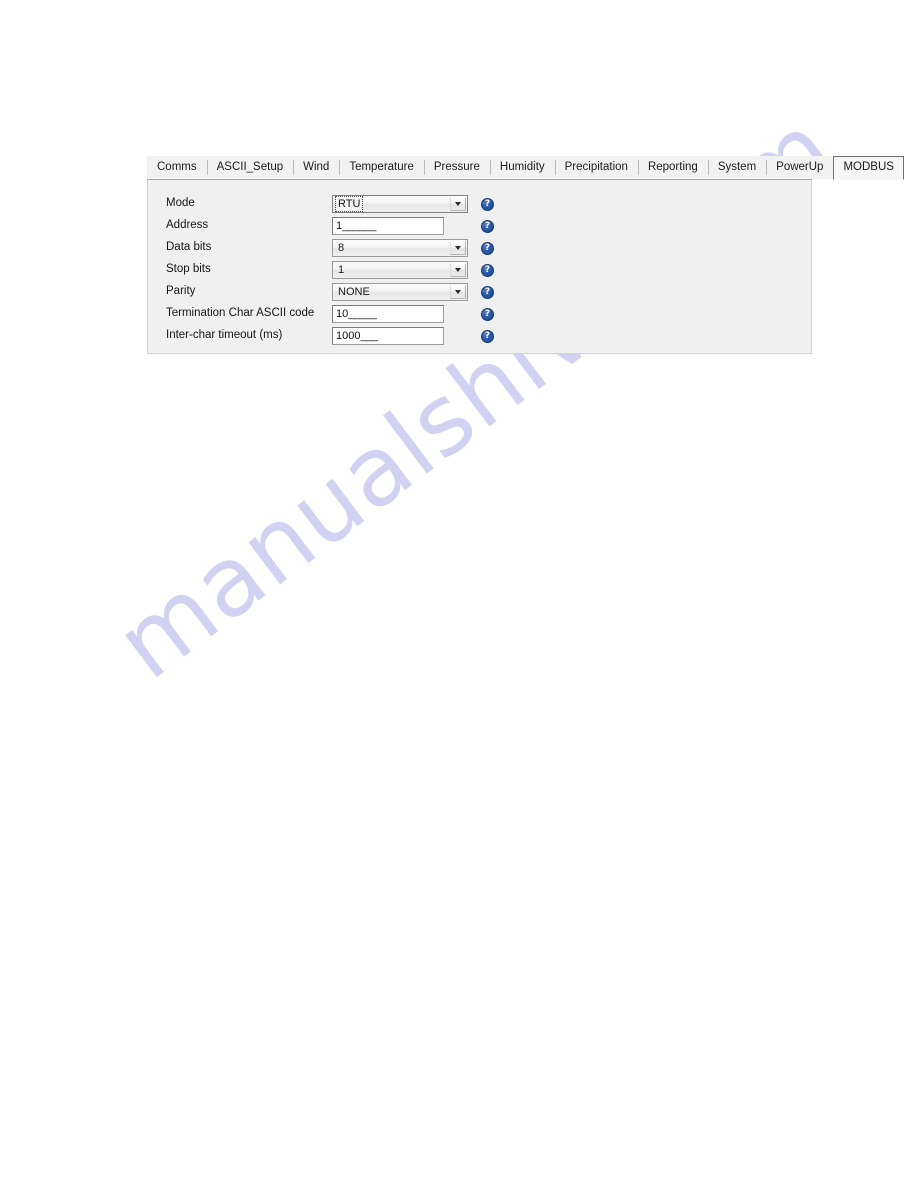 The image size is (918, 1188). Describe the element at coordinates (188, 269) in the screenshot. I see `label-stop-bits: Stop bits` at that location.